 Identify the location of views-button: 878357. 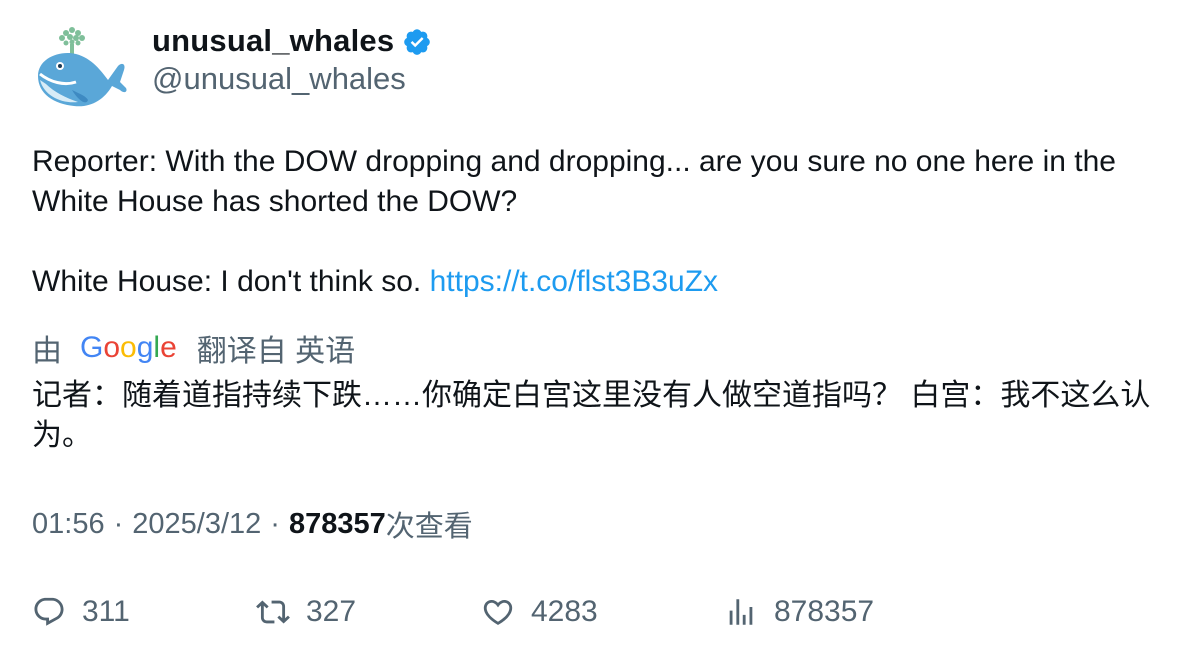
(799, 612).